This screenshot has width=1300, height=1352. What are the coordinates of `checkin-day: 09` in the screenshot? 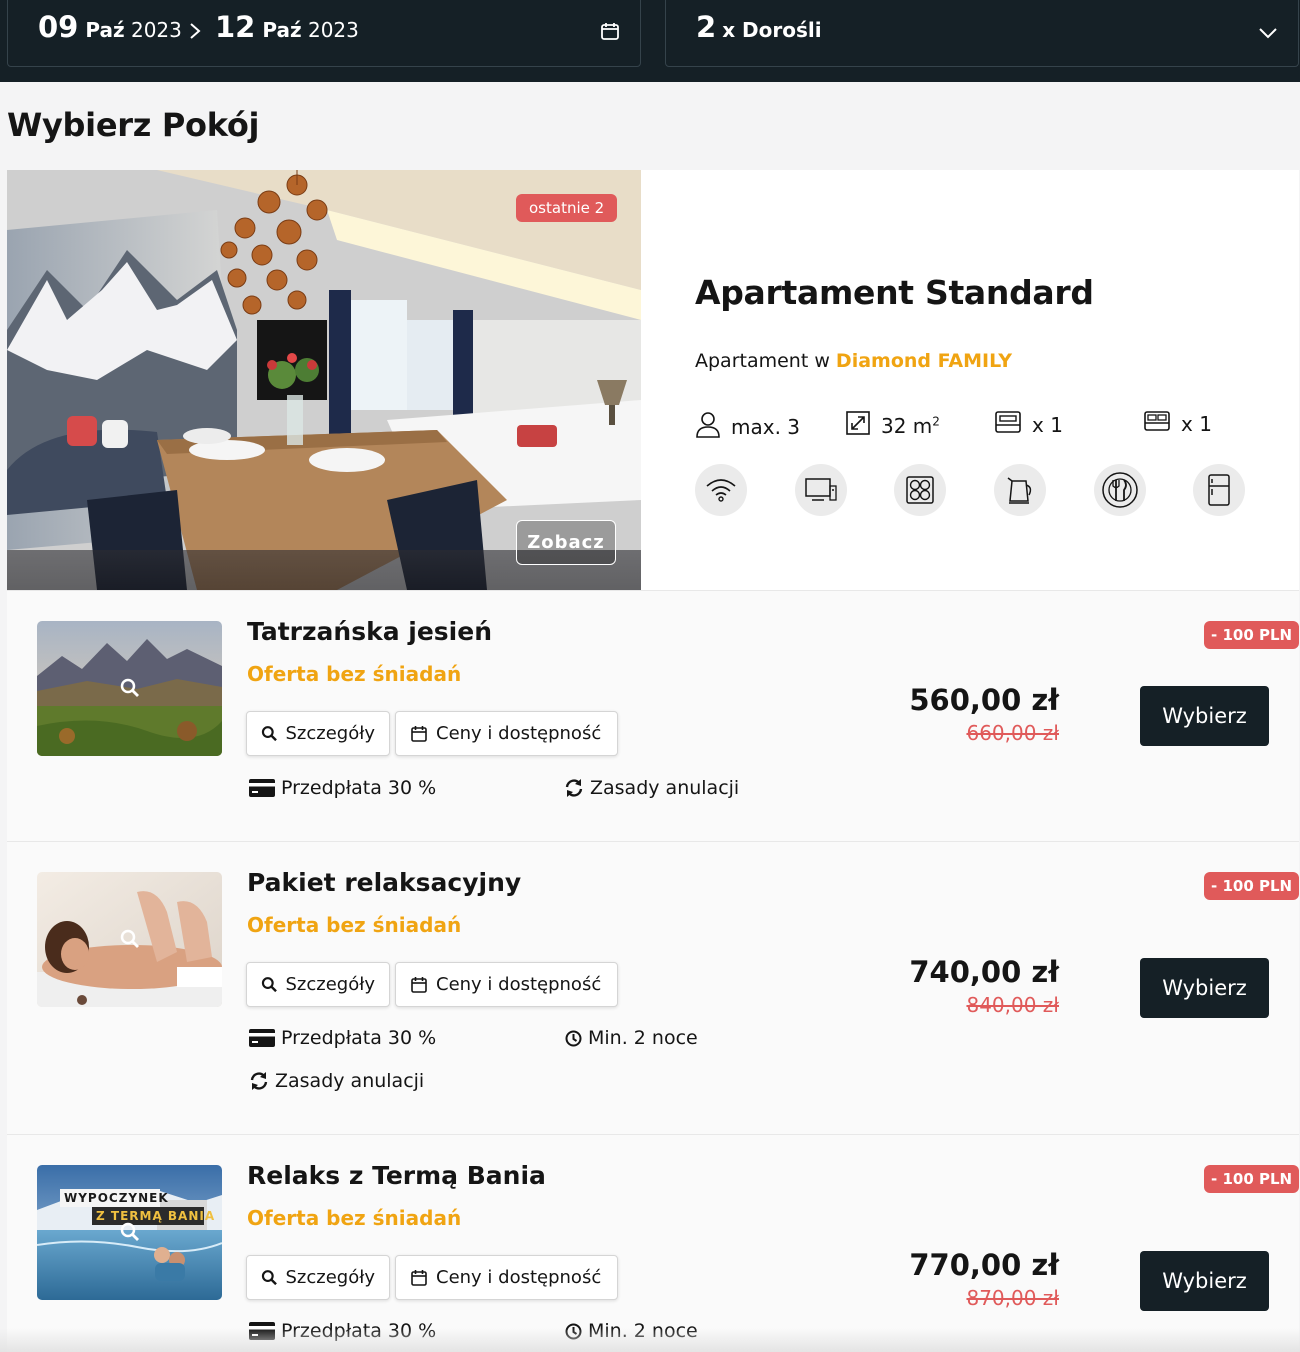 It's located at (58, 27).